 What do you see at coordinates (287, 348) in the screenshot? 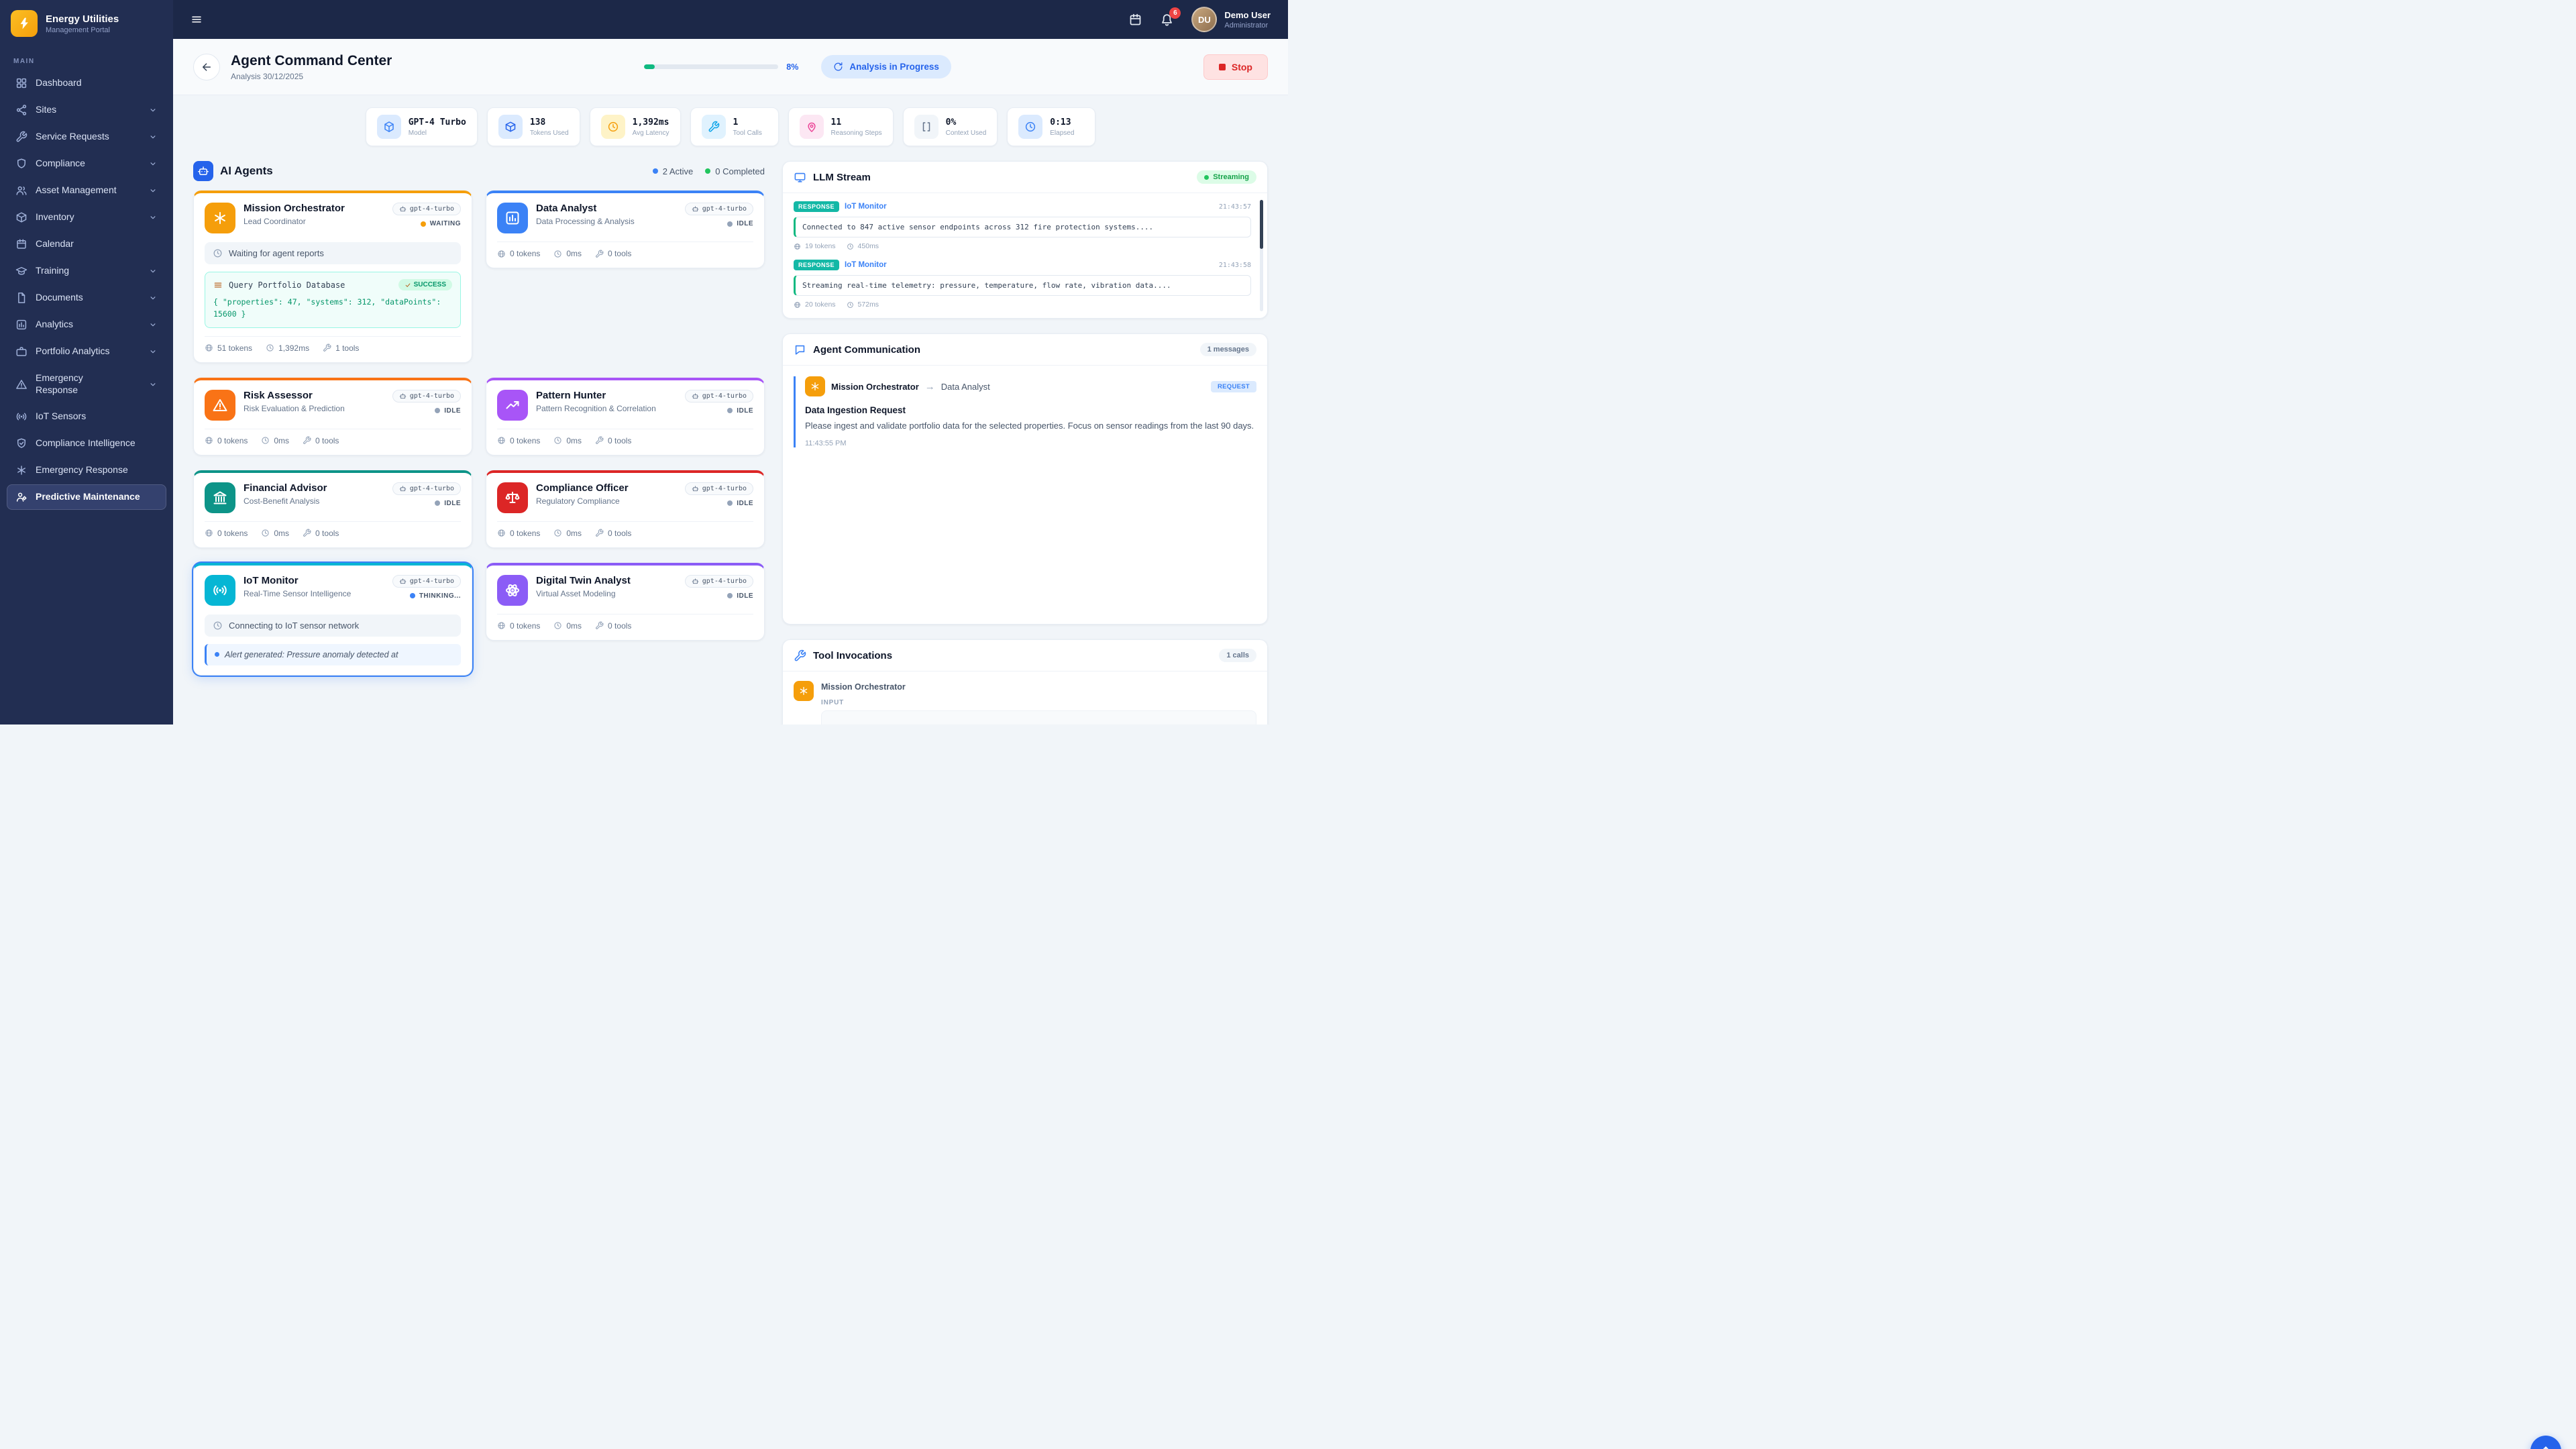
I see `latency-stat: 1,392ms` at bounding box center [287, 348].